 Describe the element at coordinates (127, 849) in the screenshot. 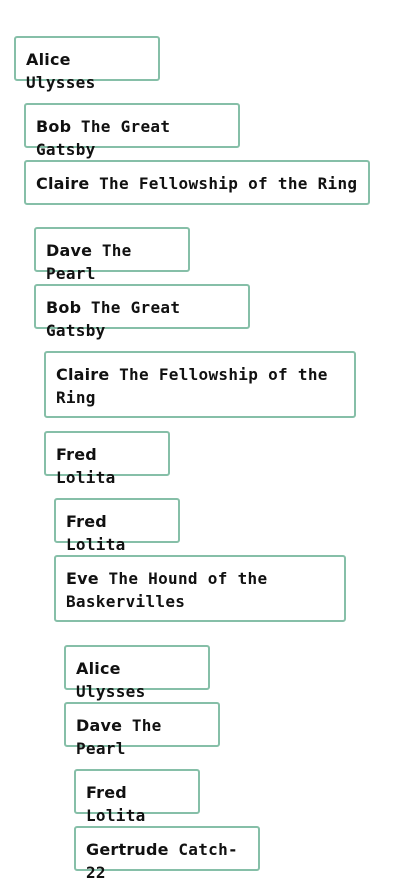

I see `reader-name: Gertrude` at that location.